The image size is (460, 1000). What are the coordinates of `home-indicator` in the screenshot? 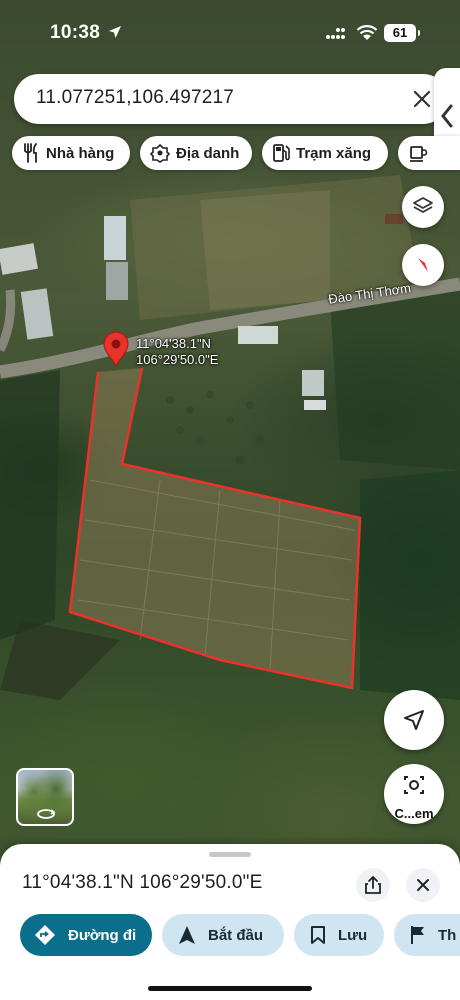 It's located at (230, 988).